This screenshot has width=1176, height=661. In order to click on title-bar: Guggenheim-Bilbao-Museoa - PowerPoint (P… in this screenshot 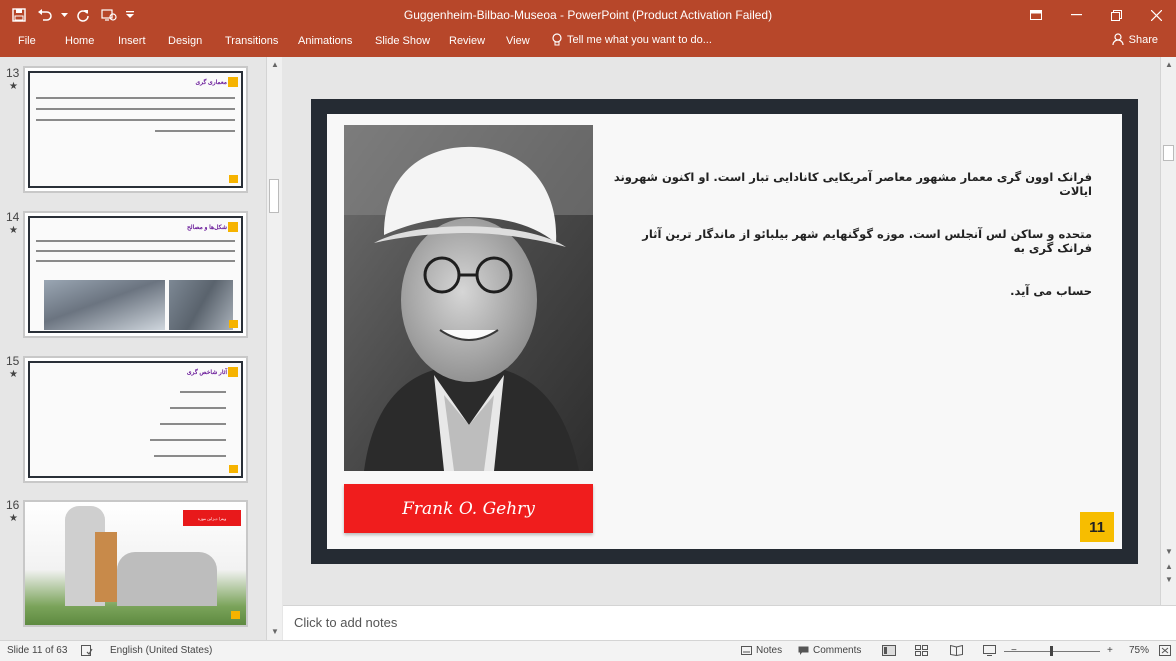, I will do `click(588, 15)`.